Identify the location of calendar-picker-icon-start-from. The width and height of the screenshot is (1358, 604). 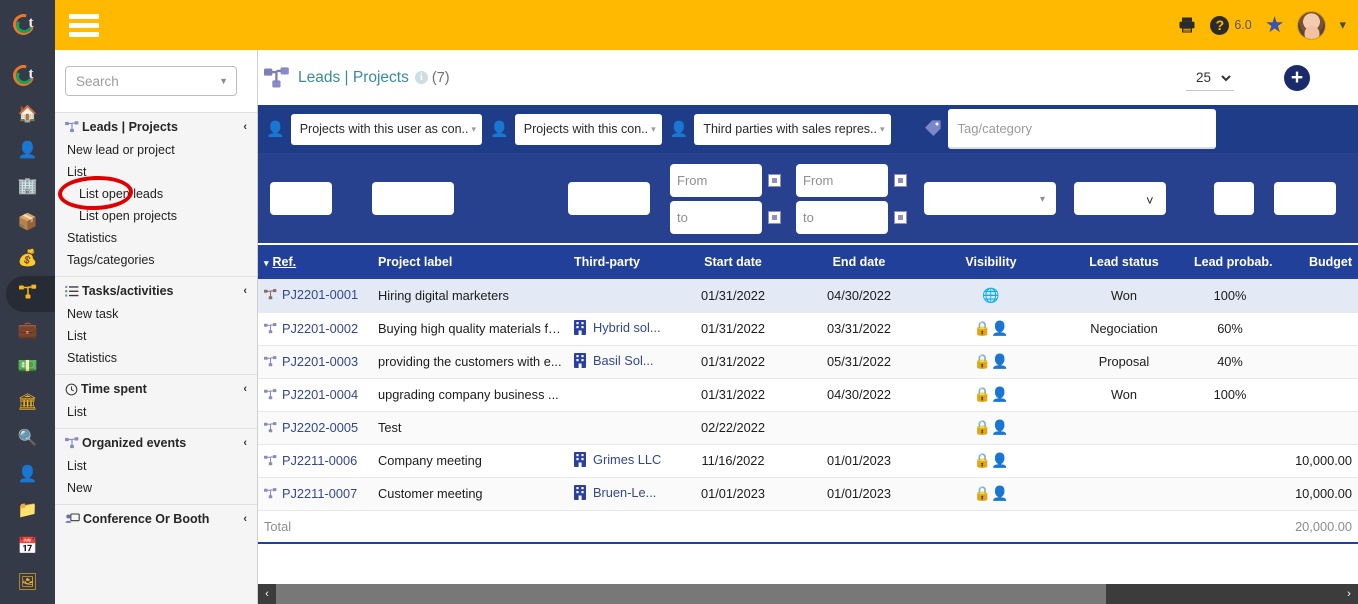
(774, 180).